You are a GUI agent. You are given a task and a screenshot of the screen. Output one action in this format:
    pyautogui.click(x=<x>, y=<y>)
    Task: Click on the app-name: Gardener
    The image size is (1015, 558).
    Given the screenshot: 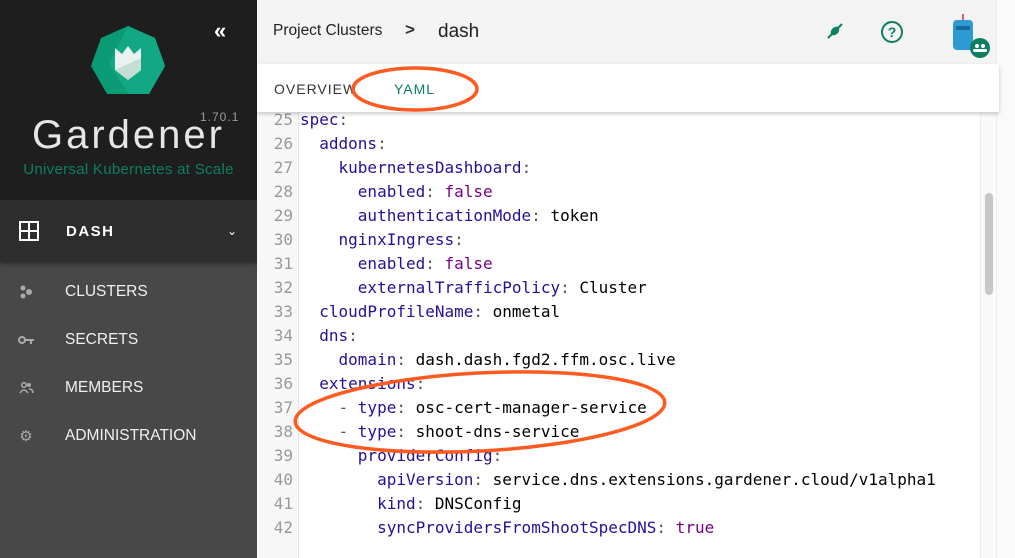 What is the action you would take?
    pyautogui.click(x=128, y=135)
    